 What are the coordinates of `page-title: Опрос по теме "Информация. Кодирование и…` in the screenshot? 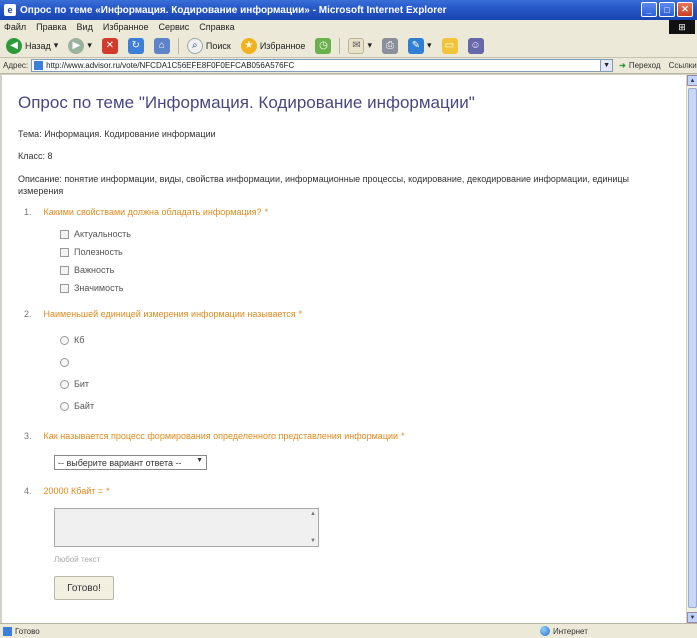 It's located at (246, 102).